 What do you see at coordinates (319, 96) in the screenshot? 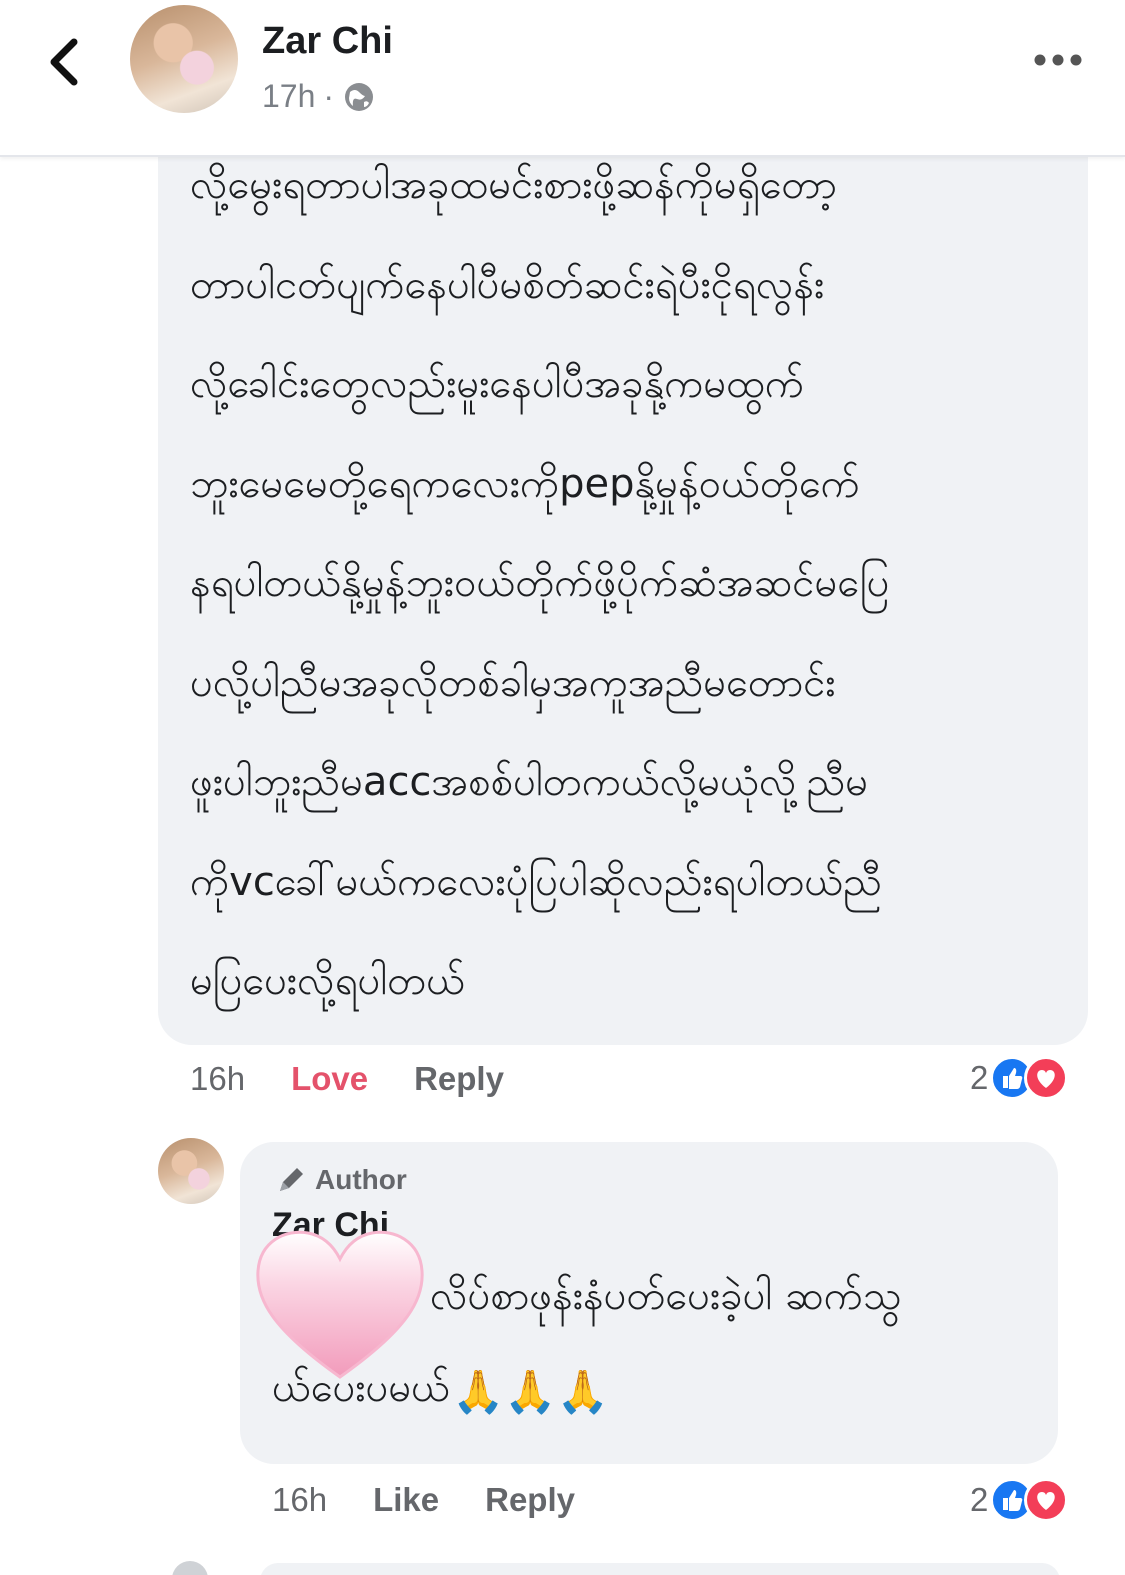
I see `post-meta: 17h ·` at bounding box center [319, 96].